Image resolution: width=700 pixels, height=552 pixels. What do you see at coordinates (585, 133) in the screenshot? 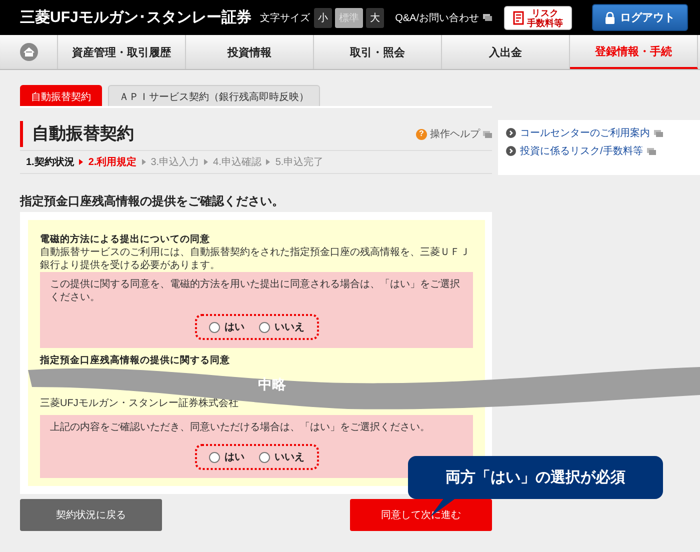
I see `side-link: コールセンターのご利用案内` at bounding box center [585, 133].